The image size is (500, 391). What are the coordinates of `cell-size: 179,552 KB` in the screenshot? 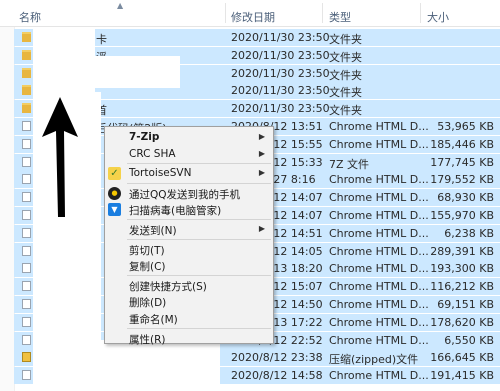 It's located at (462, 180).